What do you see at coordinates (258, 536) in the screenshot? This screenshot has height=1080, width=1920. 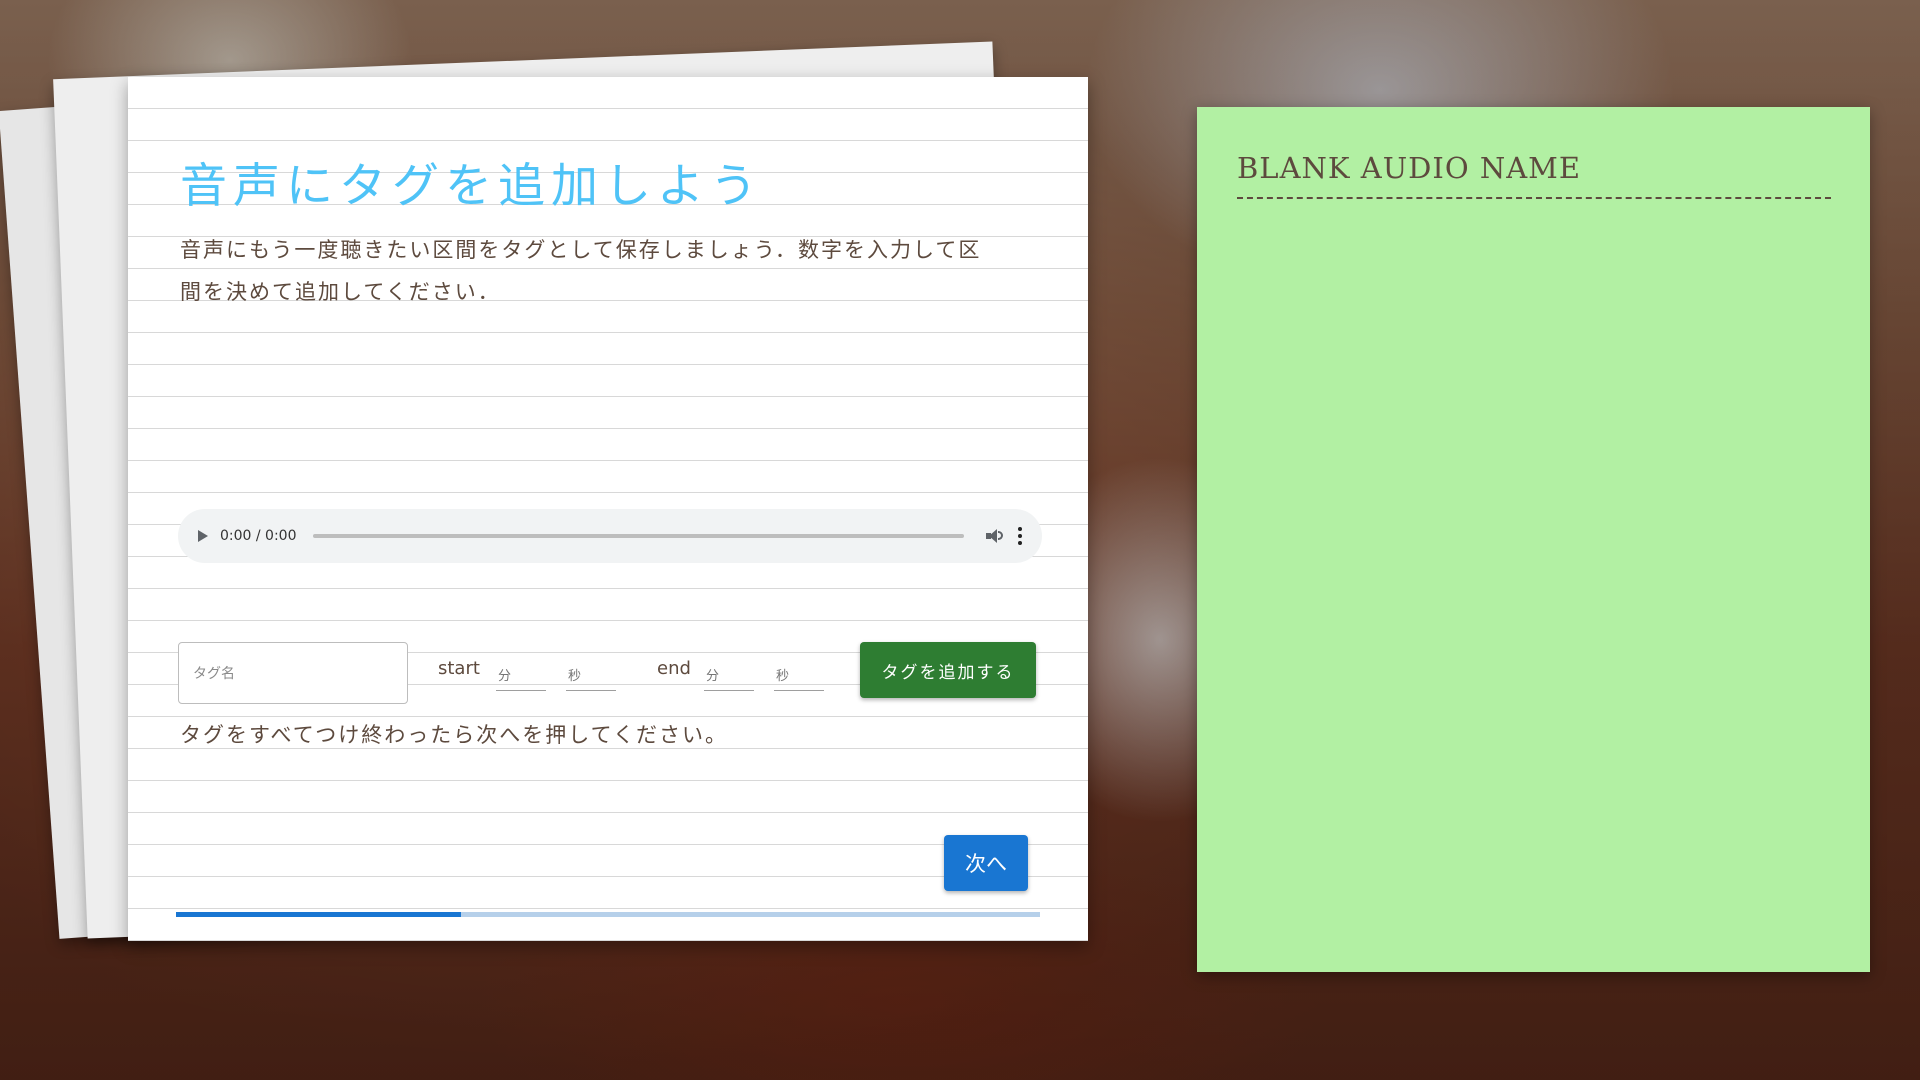 I see `audio-time-display: 0:00 / 0:00` at bounding box center [258, 536].